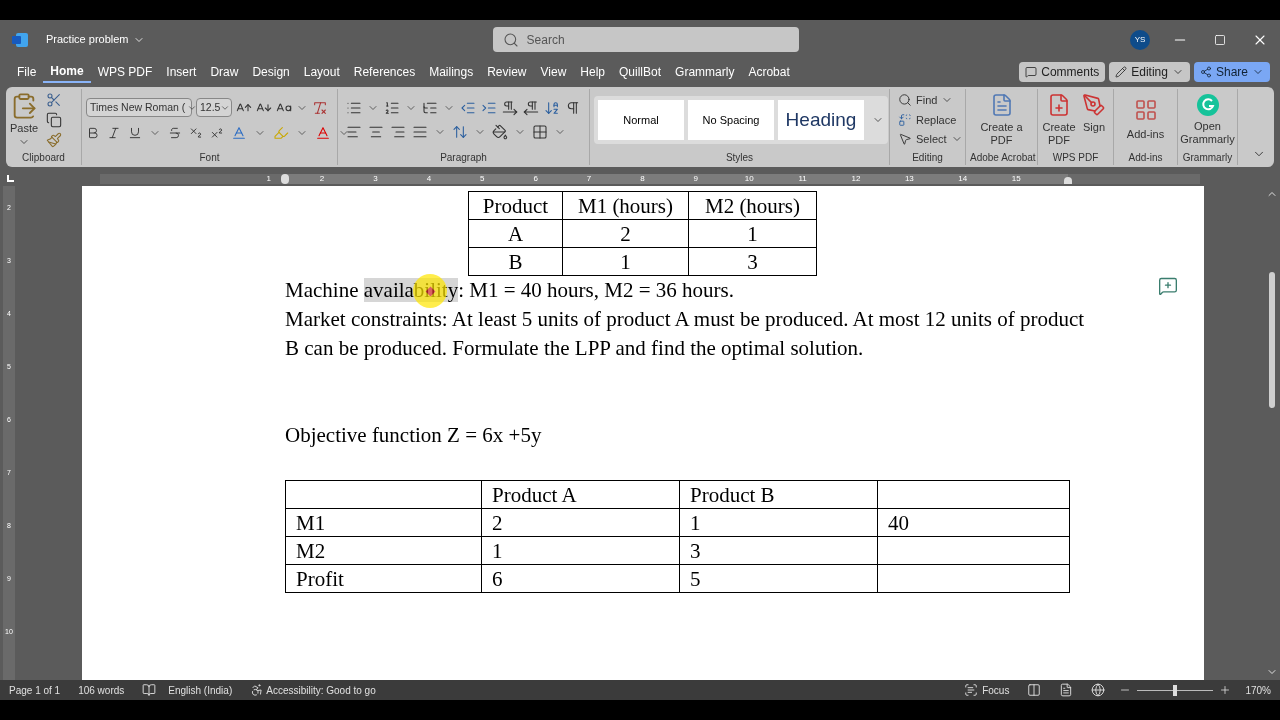 The width and height of the screenshot is (1280, 720). I want to click on ruler-number: 11, so click(802, 178).